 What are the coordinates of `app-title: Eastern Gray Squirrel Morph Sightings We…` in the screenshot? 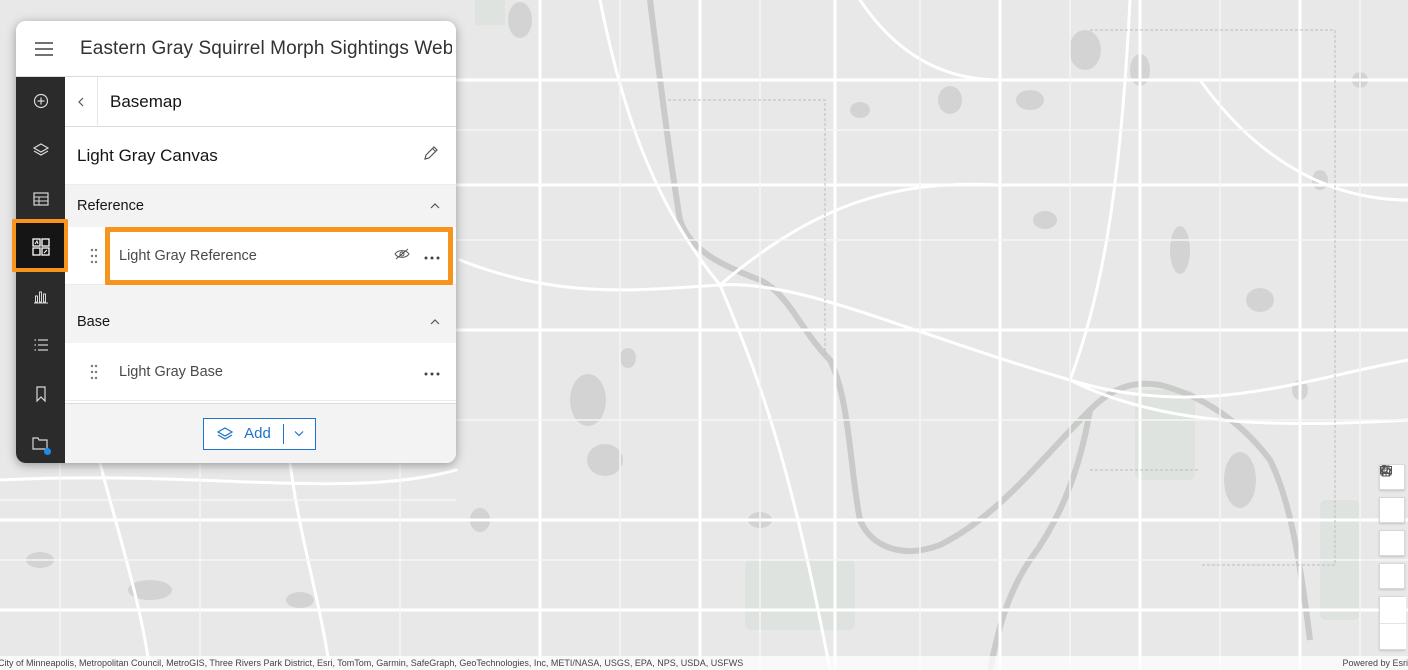 It's located at (266, 48).